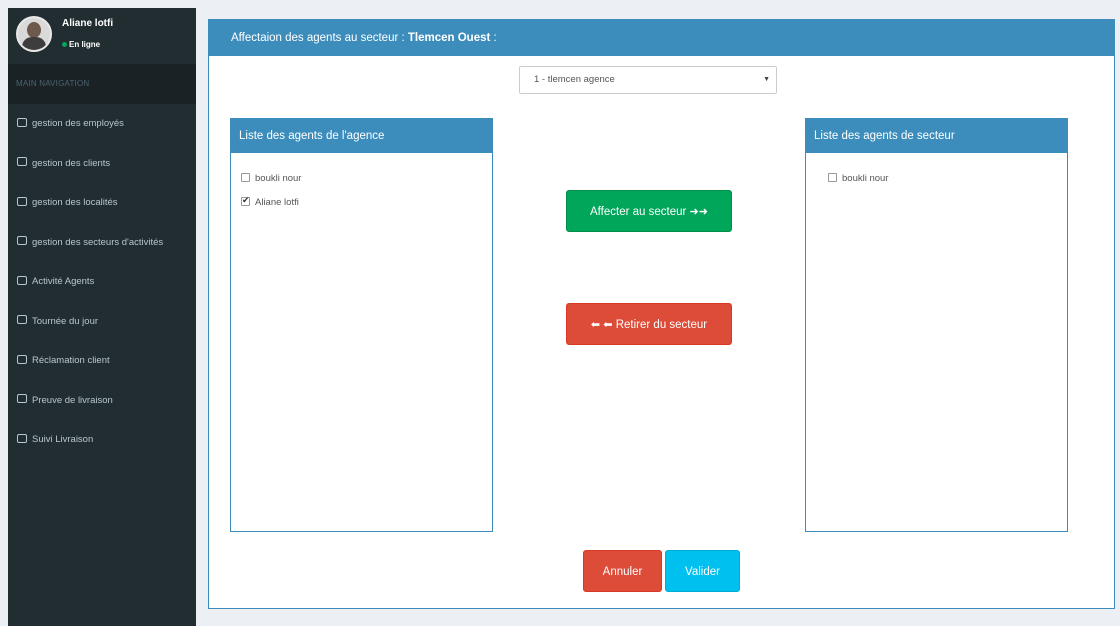 The image size is (1120, 626). I want to click on agency-agents-list: boukli nour Aliane lotfi, so click(361, 184).